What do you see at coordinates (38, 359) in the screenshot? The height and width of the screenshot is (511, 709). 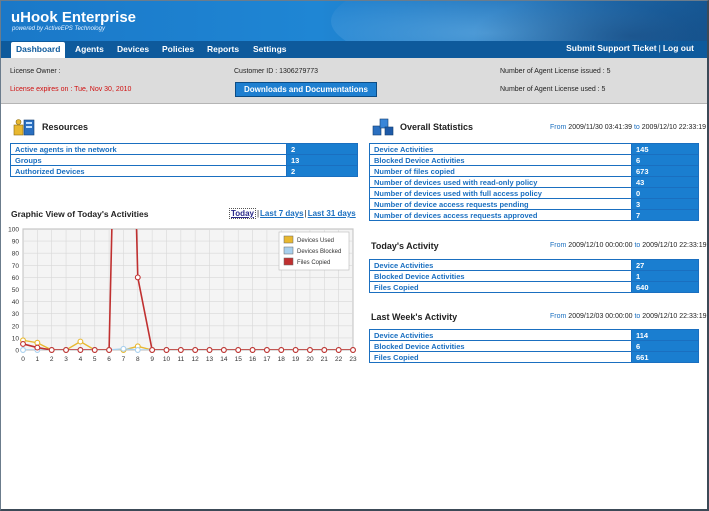 I see `x-tick-label: 1` at bounding box center [38, 359].